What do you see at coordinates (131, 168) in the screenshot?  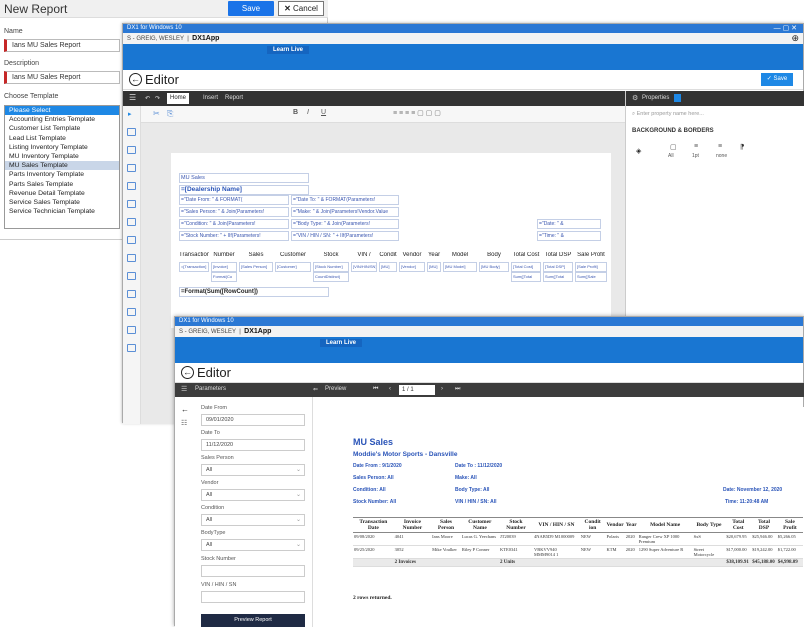 I see `textbox-icon` at bounding box center [131, 168].